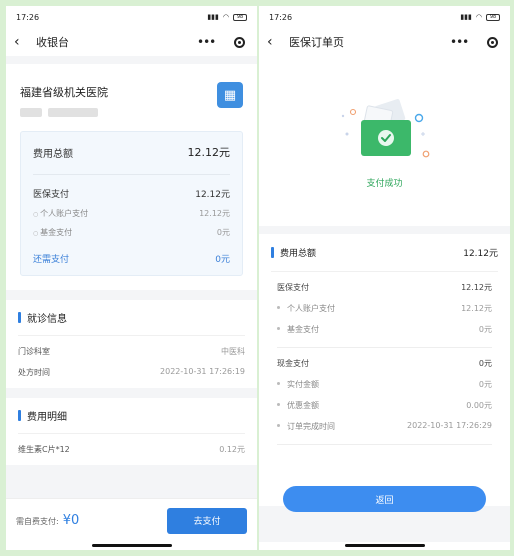 Image resolution: width=514 pixels, height=556 pixels. Describe the element at coordinates (293, 363) in the screenshot. I see `cash-pay-label: 现金支付` at that location.